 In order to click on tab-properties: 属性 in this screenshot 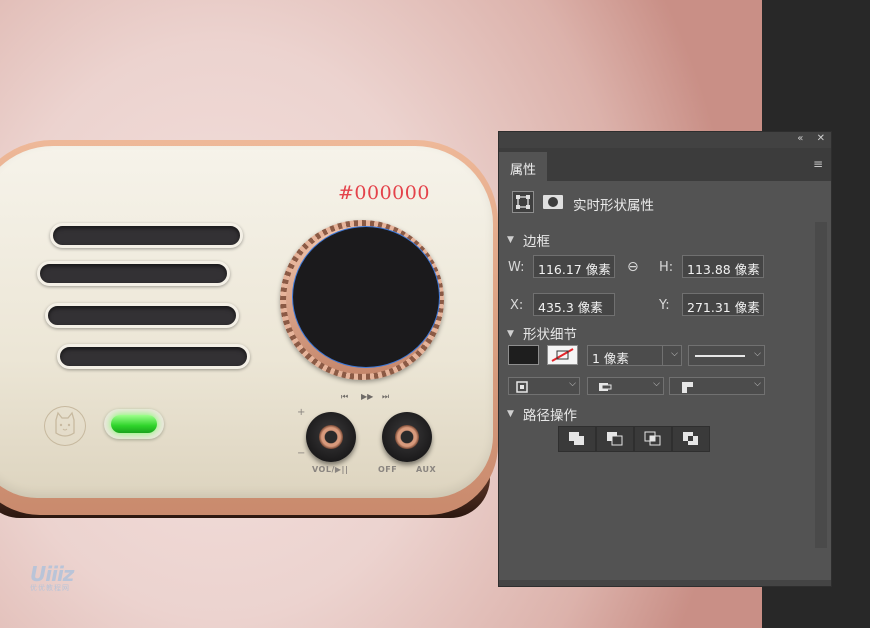, I will do `click(523, 166)`.